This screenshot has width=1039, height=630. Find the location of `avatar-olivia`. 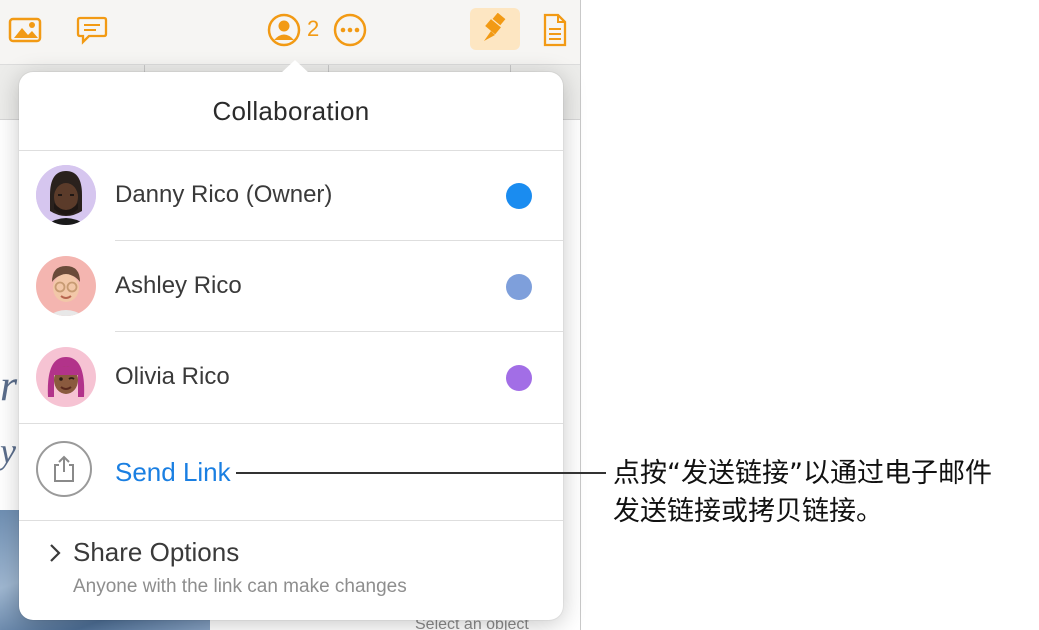

avatar-olivia is located at coordinates (66, 377).